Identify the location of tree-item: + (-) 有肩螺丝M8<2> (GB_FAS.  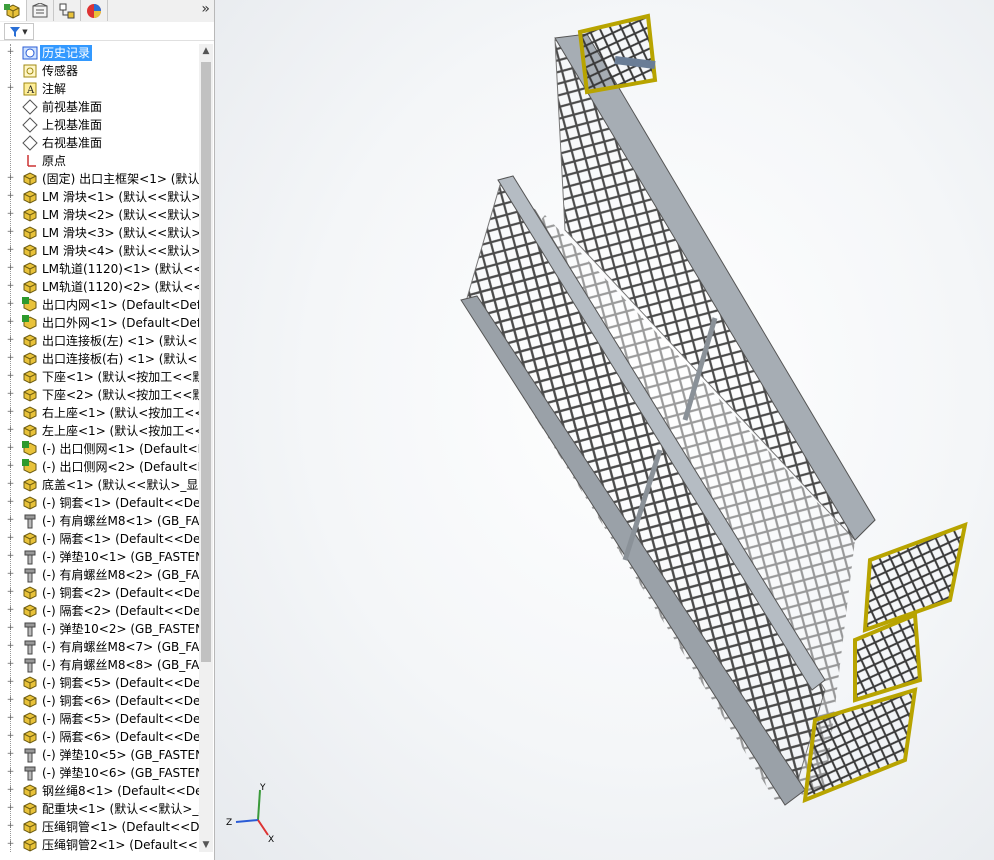
(99, 575).